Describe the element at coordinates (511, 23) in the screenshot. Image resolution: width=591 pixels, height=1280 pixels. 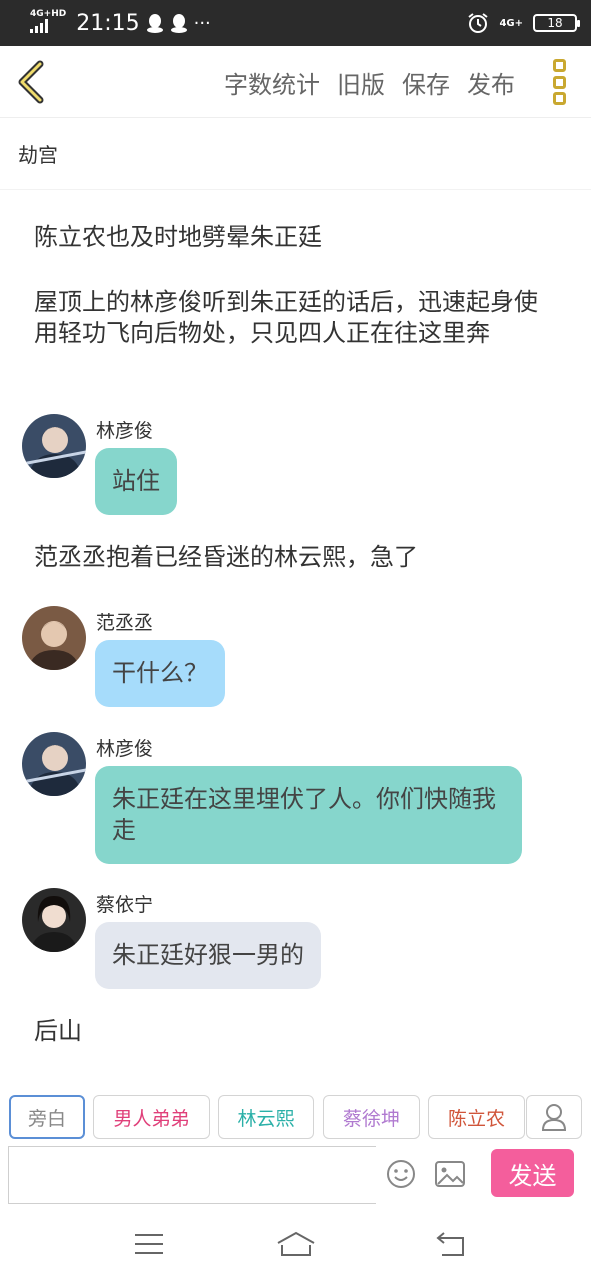
I see `cellular-indicator: 4G+` at that location.